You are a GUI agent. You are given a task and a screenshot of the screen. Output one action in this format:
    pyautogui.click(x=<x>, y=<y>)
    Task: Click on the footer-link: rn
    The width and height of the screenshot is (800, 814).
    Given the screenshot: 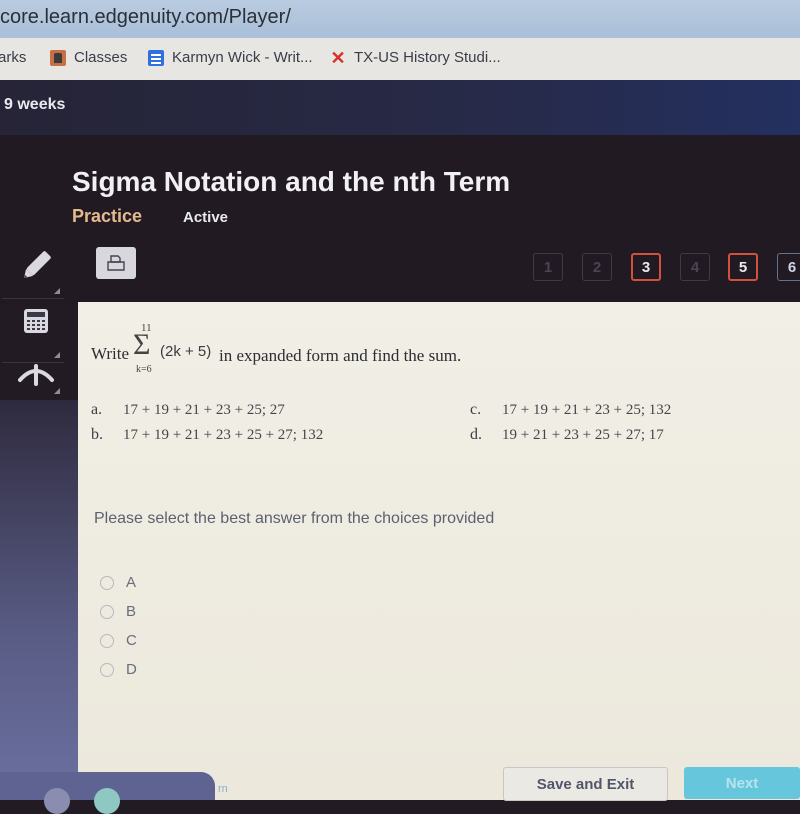 What is the action you would take?
    pyautogui.click(x=223, y=789)
    